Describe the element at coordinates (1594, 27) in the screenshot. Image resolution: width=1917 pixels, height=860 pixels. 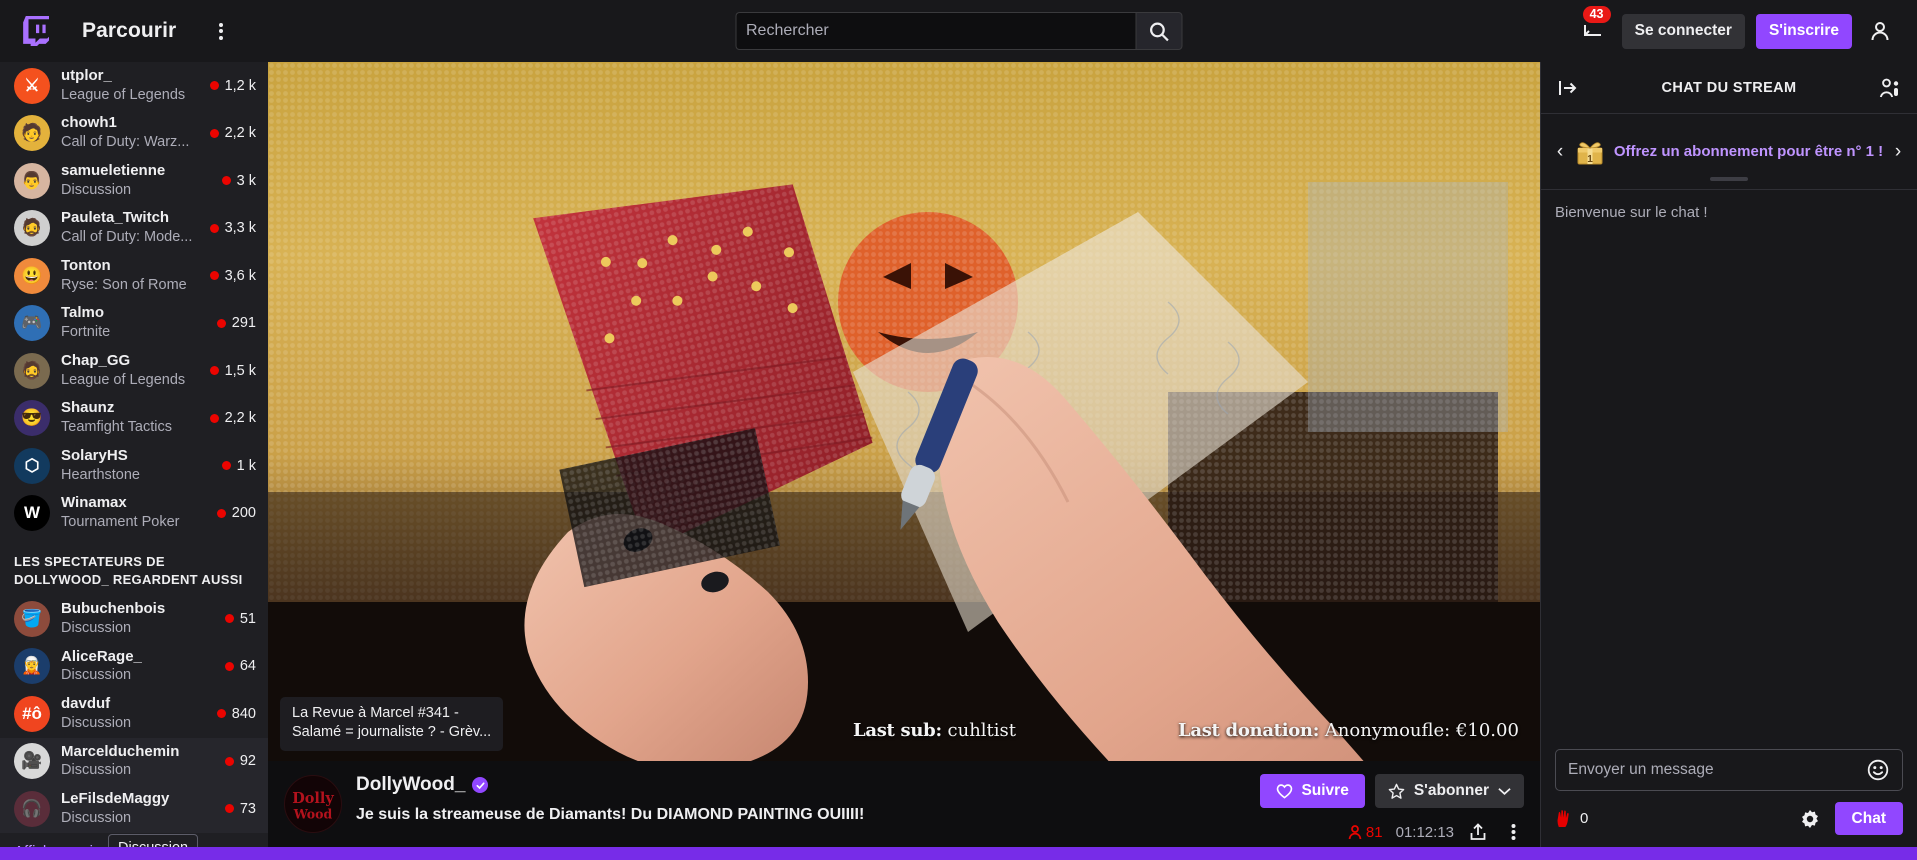
I see `prime-loot-button: 43` at that location.